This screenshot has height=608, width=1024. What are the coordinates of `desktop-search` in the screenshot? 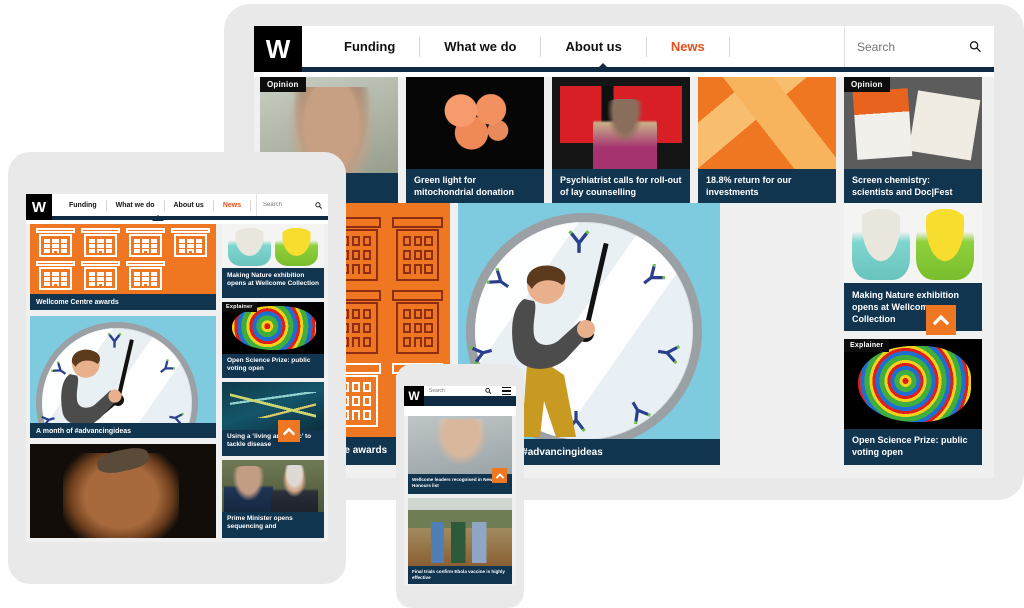 It's located at (919, 46).